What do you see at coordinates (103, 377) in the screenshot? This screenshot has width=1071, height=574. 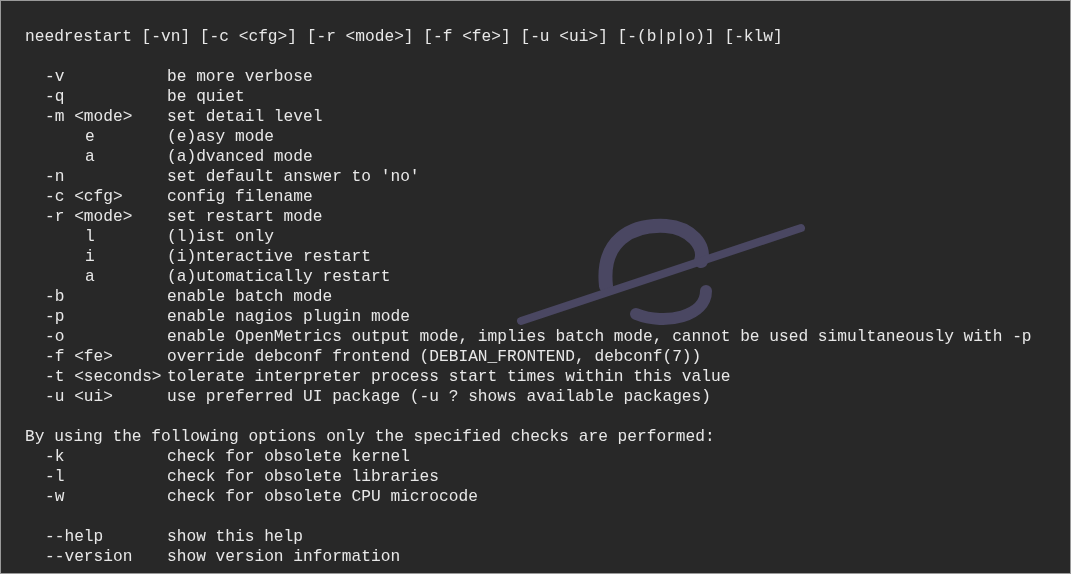 I see `option-flag-text: -t <seconds>` at bounding box center [103, 377].